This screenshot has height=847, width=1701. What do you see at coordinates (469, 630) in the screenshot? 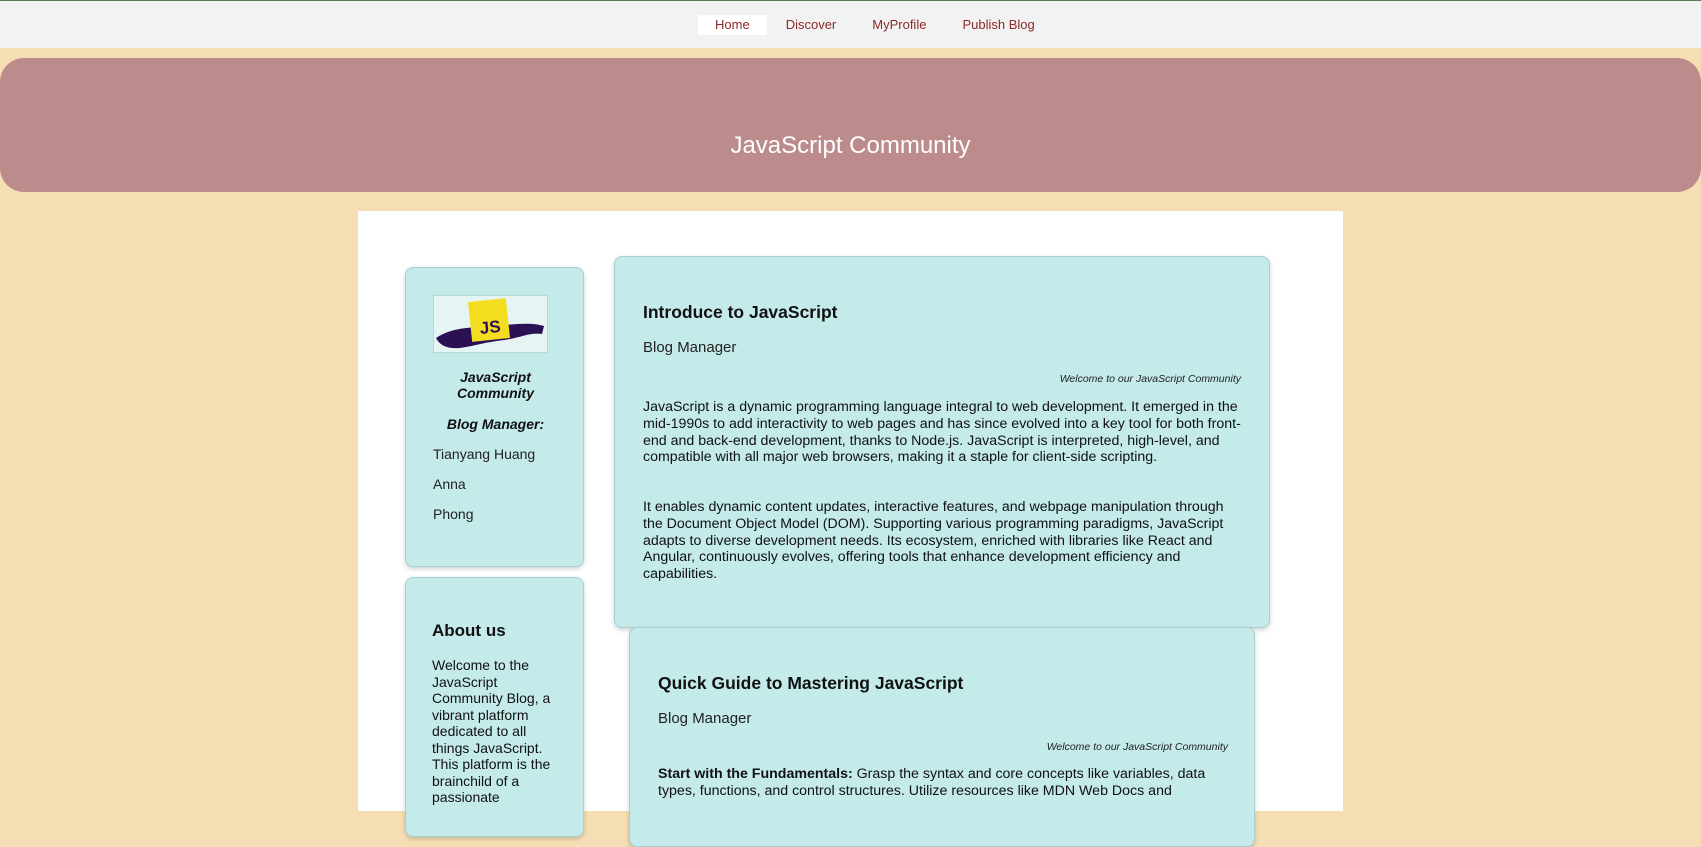
I see `about-us-heading: About us` at bounding box center [469, 630].